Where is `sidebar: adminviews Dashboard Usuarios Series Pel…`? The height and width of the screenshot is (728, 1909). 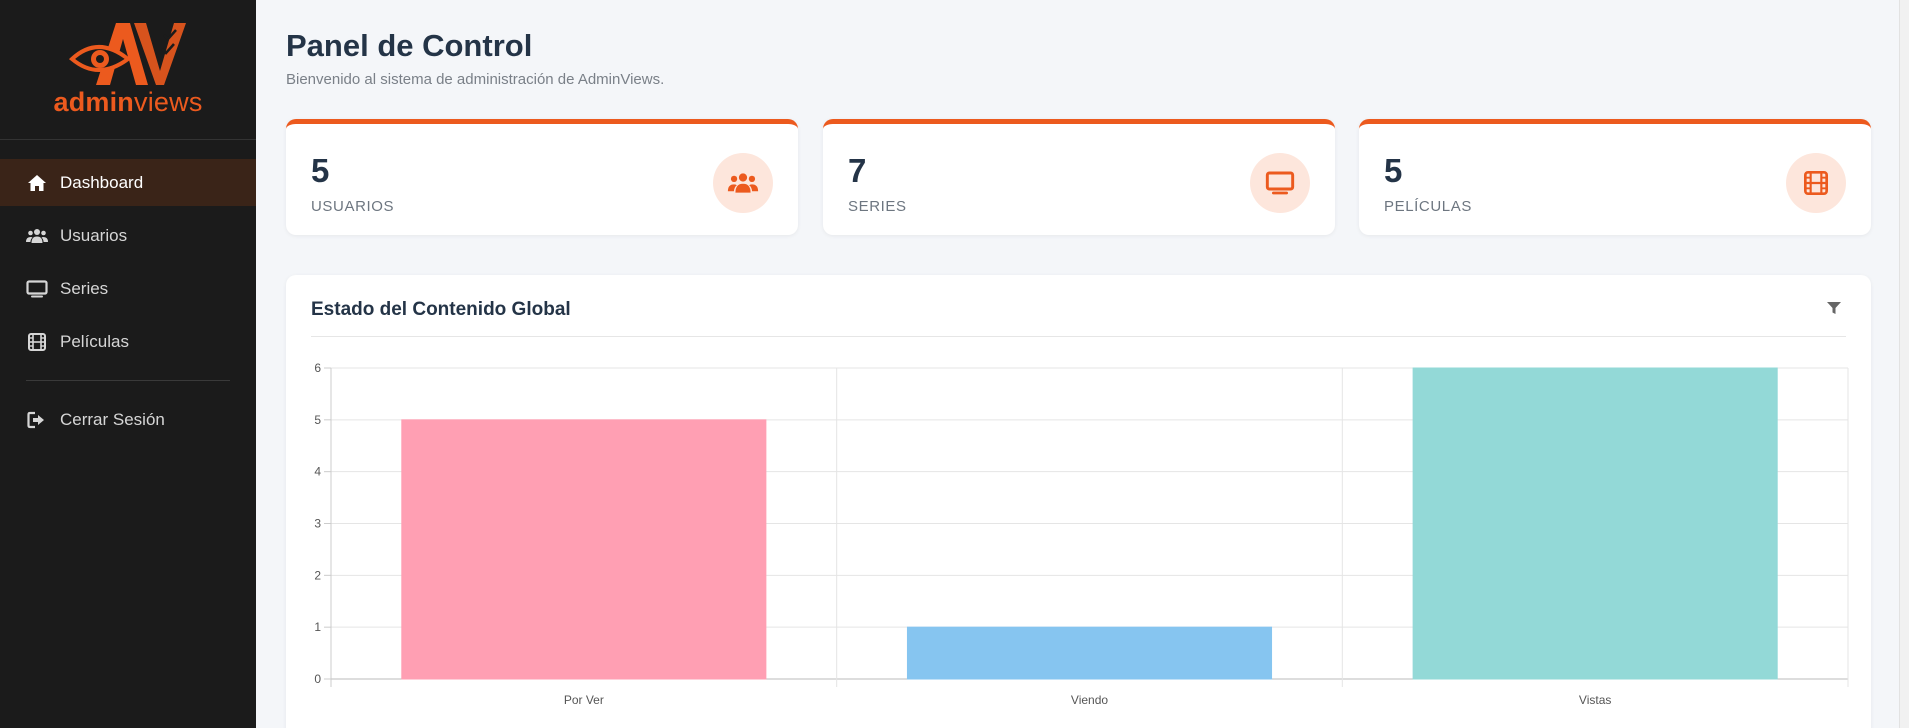 sidebar: adminviews Dashboard Usuarios Series Pel… is located at coordinates (128, 364).